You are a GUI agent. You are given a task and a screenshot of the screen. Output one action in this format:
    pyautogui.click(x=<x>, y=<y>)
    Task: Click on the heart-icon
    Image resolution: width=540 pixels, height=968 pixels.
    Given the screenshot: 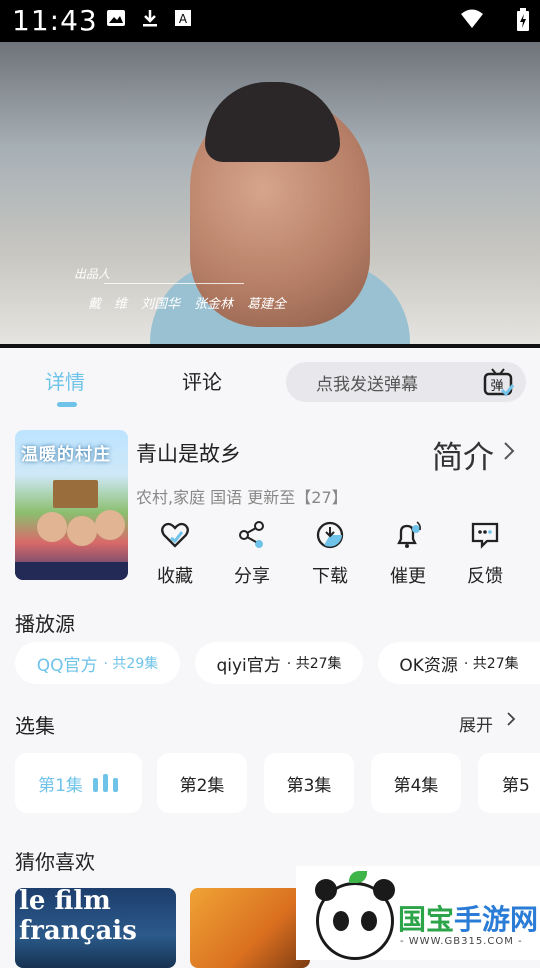 What is the action you would take?
    pyautogui.click(x=175, y=535)
    